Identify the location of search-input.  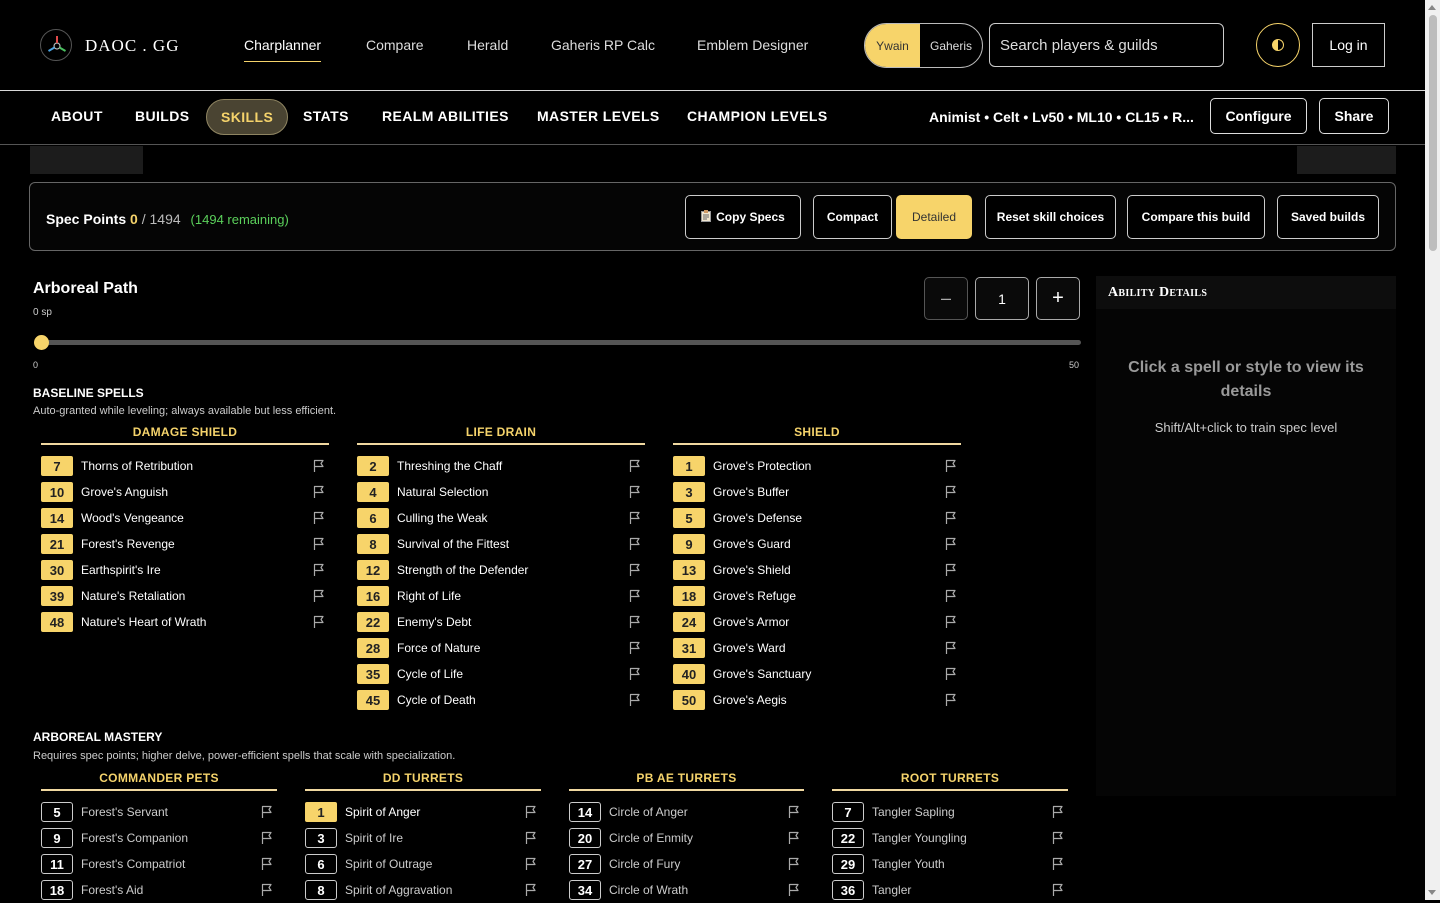
(1106, 45).